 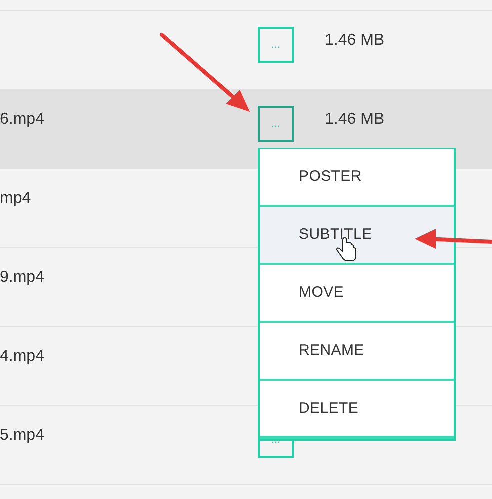 I want to click on menu-item: SUBTITLE, so click(x=357, y=236).